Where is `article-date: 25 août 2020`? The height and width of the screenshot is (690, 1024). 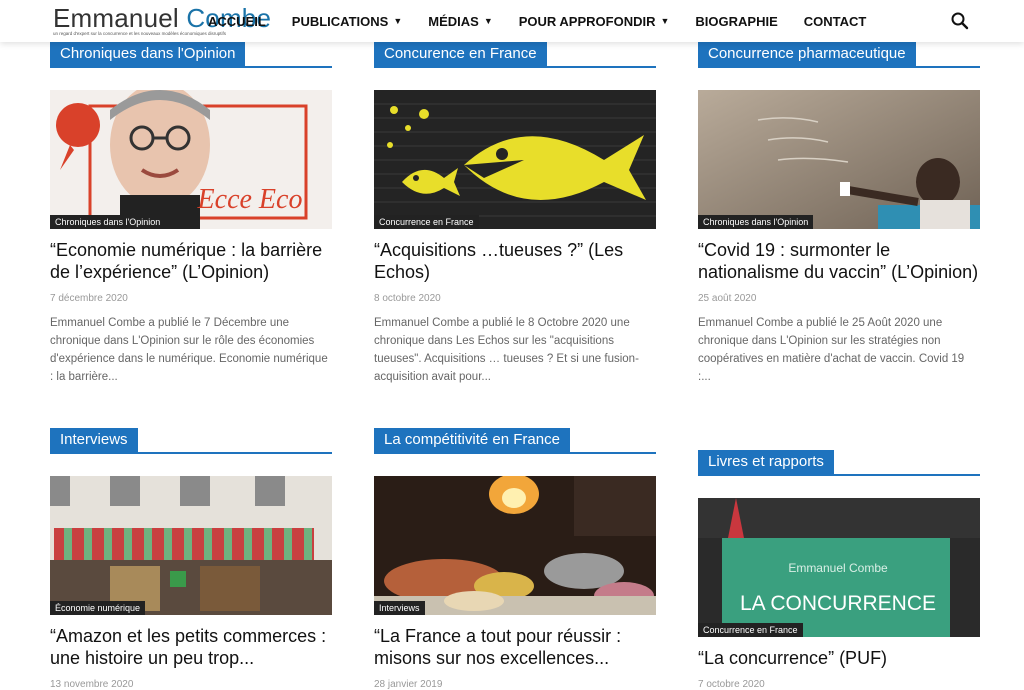
article-date: 25 août 2020 is located at coordinates (727, 298).